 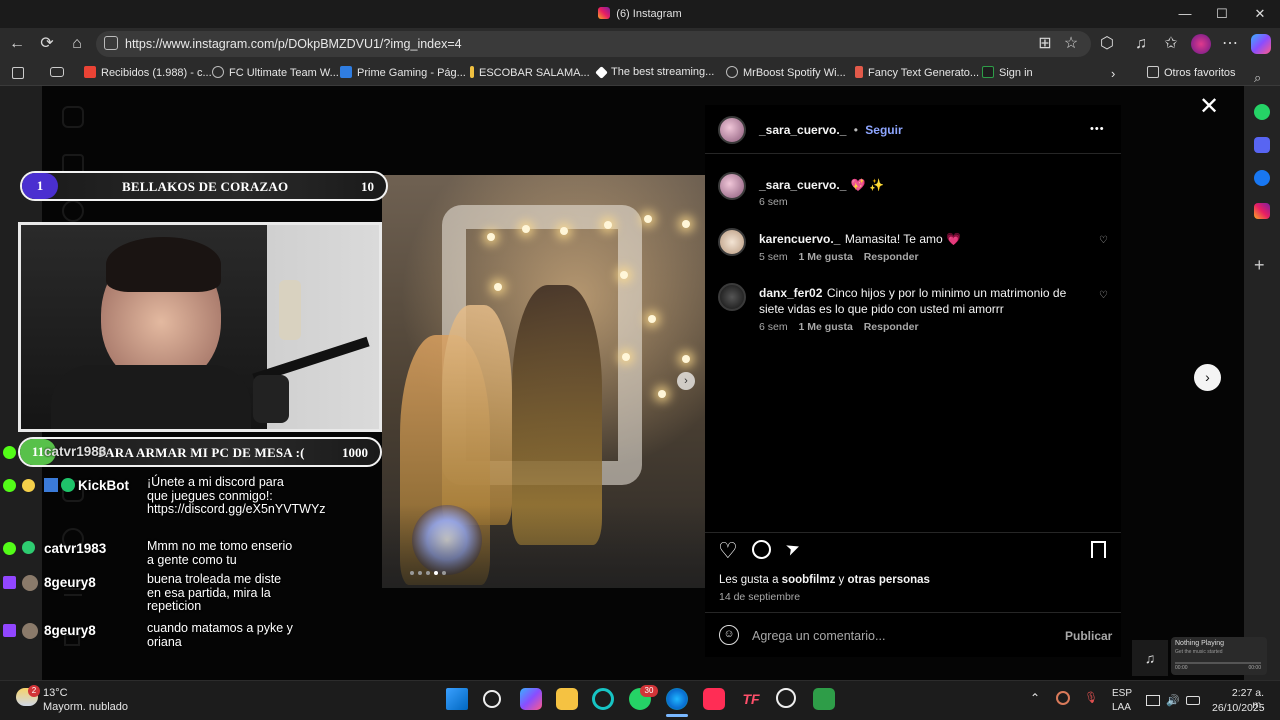 What do you see at coordinates (1091, 697) in the screenshot?
I see `mic-muted-icon: 🎙` at bounding box center [1091, 697].